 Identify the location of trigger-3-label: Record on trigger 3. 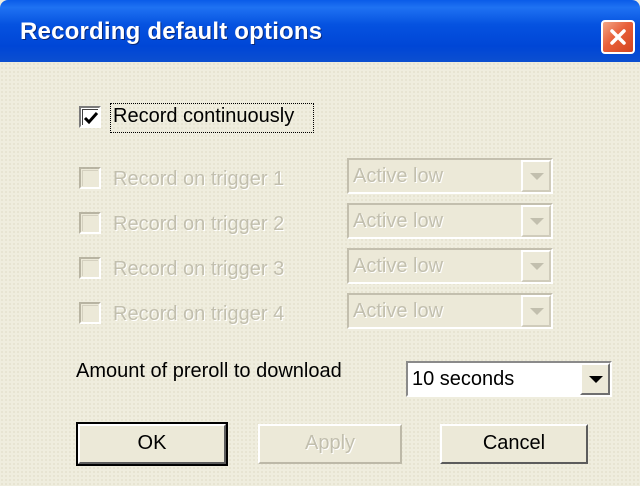
(199, 269).